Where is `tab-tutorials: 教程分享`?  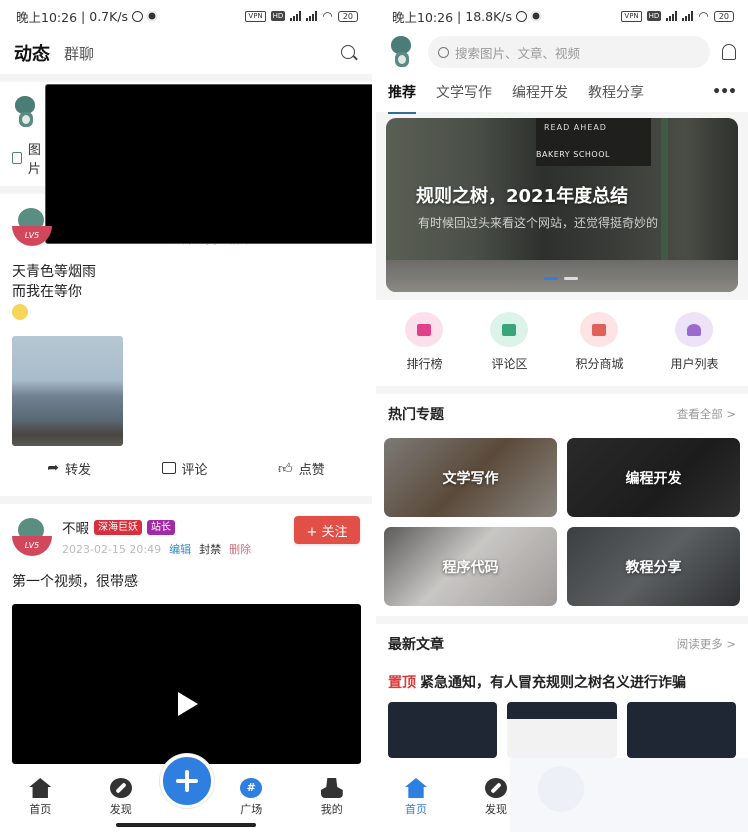
tab-tutorials: 教程分享 is located at coordinates (616, 92).